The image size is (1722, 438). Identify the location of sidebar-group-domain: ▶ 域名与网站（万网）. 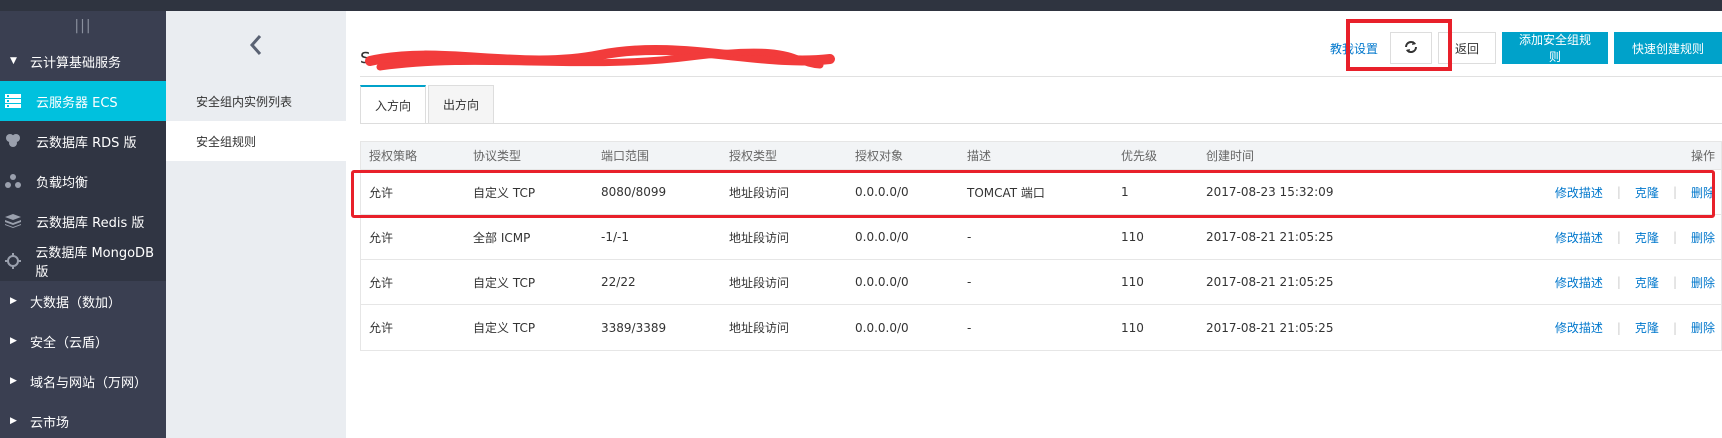
(83, 381).